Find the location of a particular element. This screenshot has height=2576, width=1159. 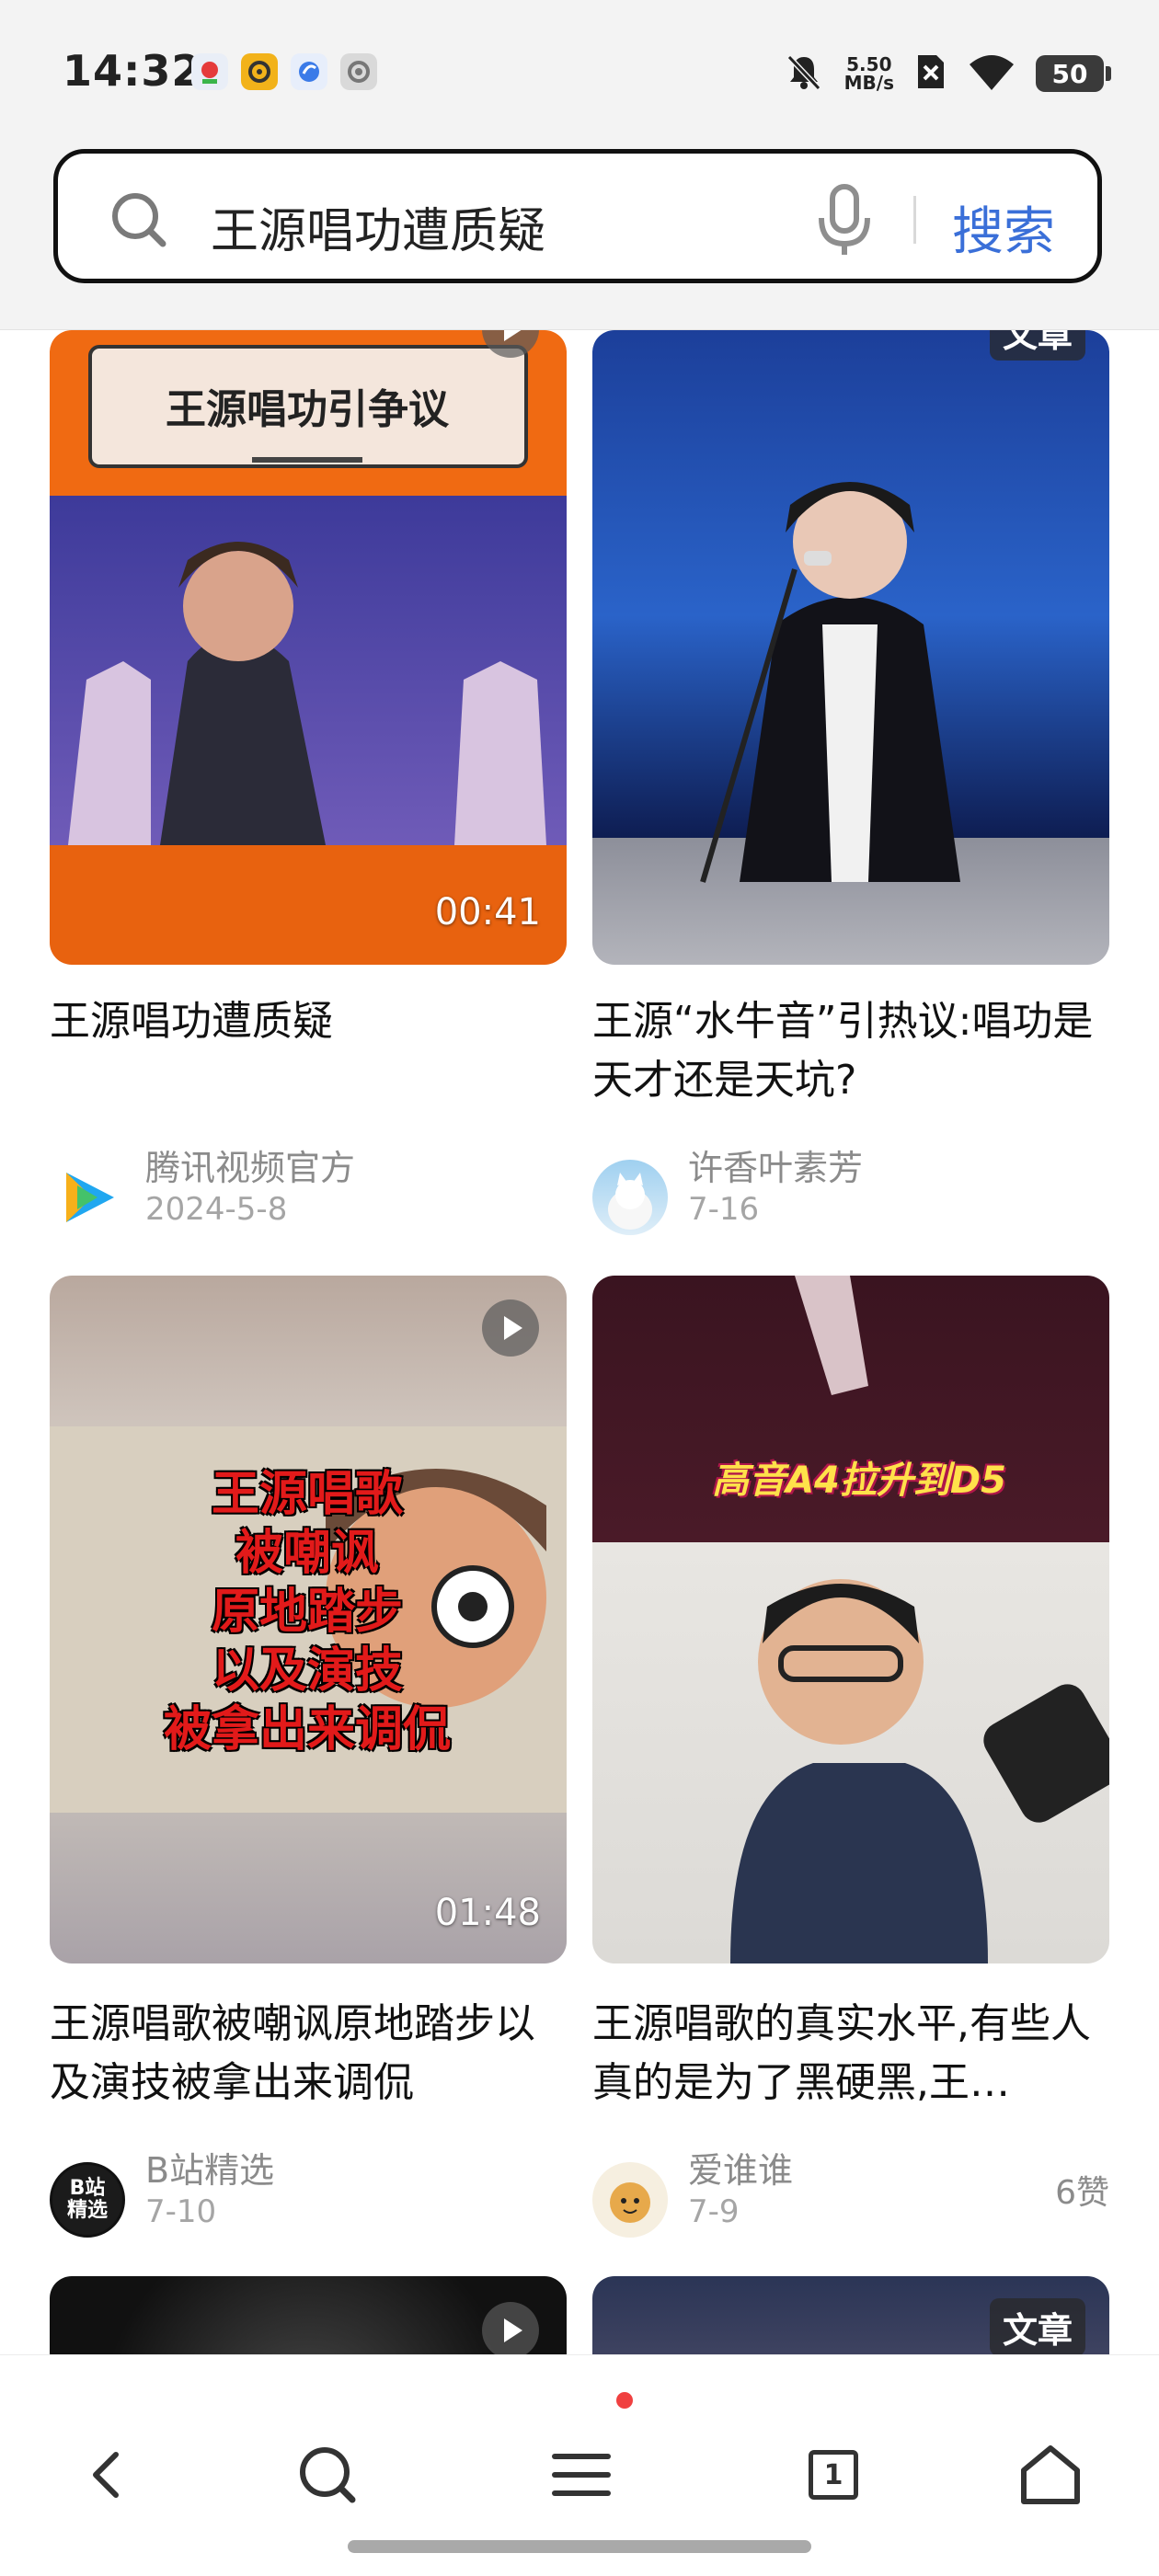

result-title: 王源唱功遭质疑 is located at coordinates (308, 1021).